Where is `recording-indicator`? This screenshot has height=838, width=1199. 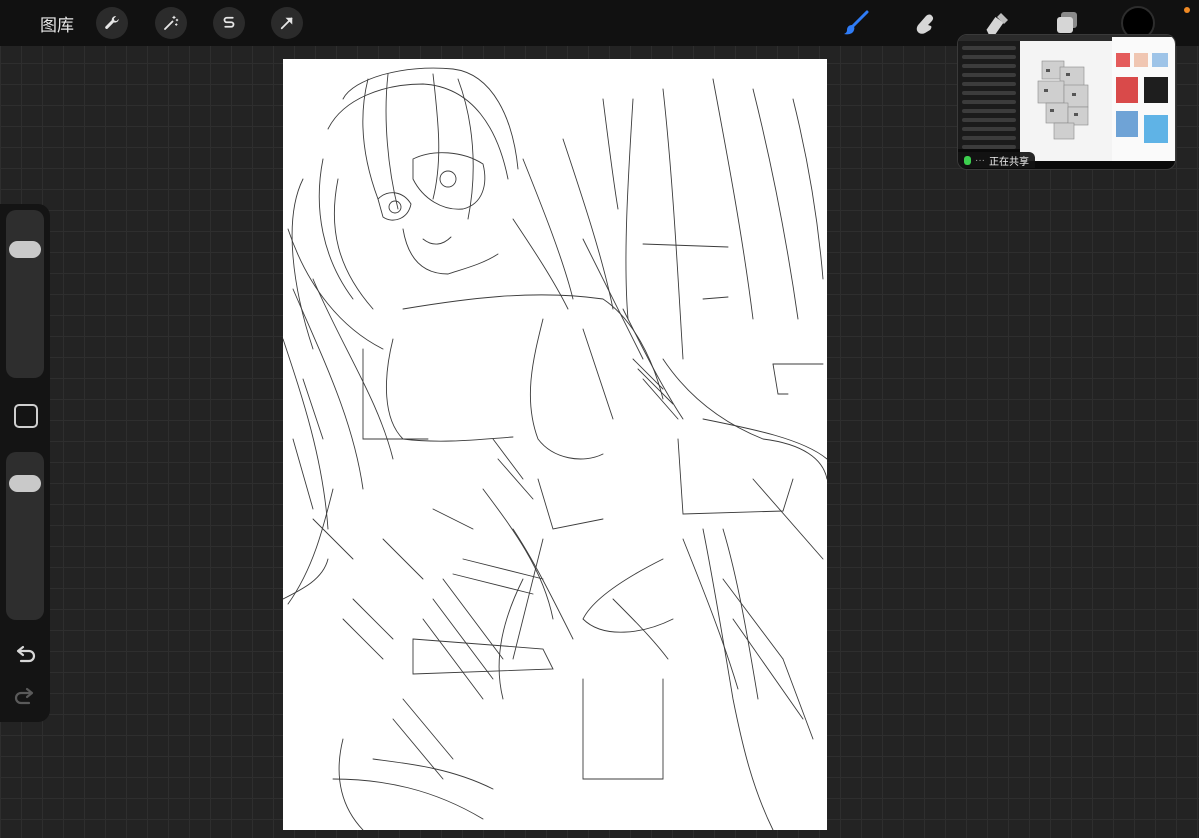 recording-indicator is located at coordinates (1187, 10).